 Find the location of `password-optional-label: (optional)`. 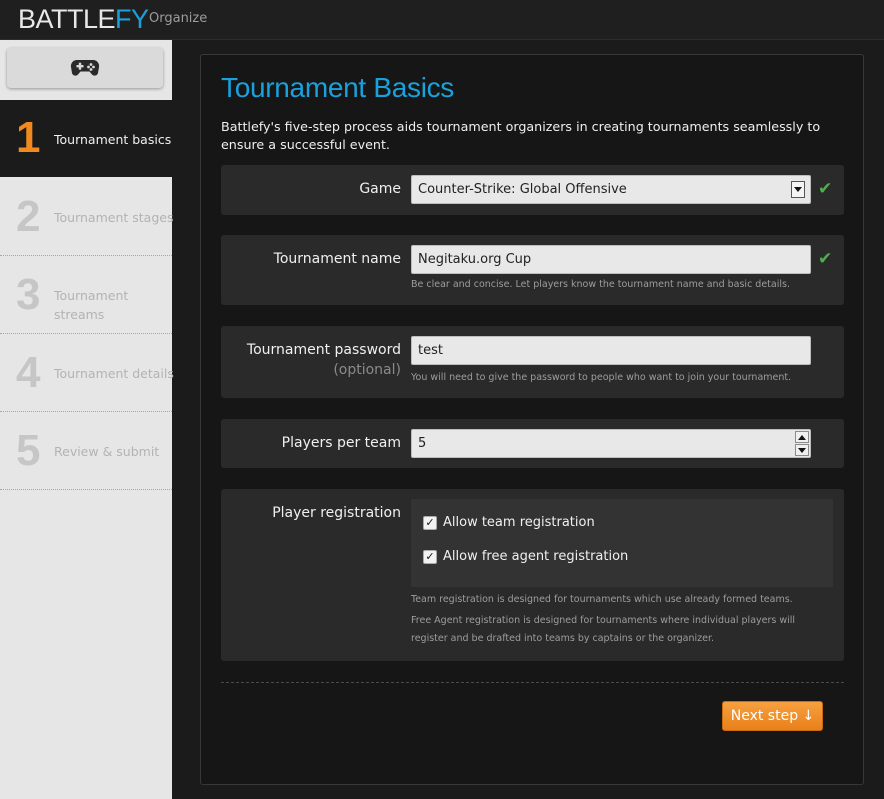

password-optional-label: (optional) is located at coordinates (367, 370).